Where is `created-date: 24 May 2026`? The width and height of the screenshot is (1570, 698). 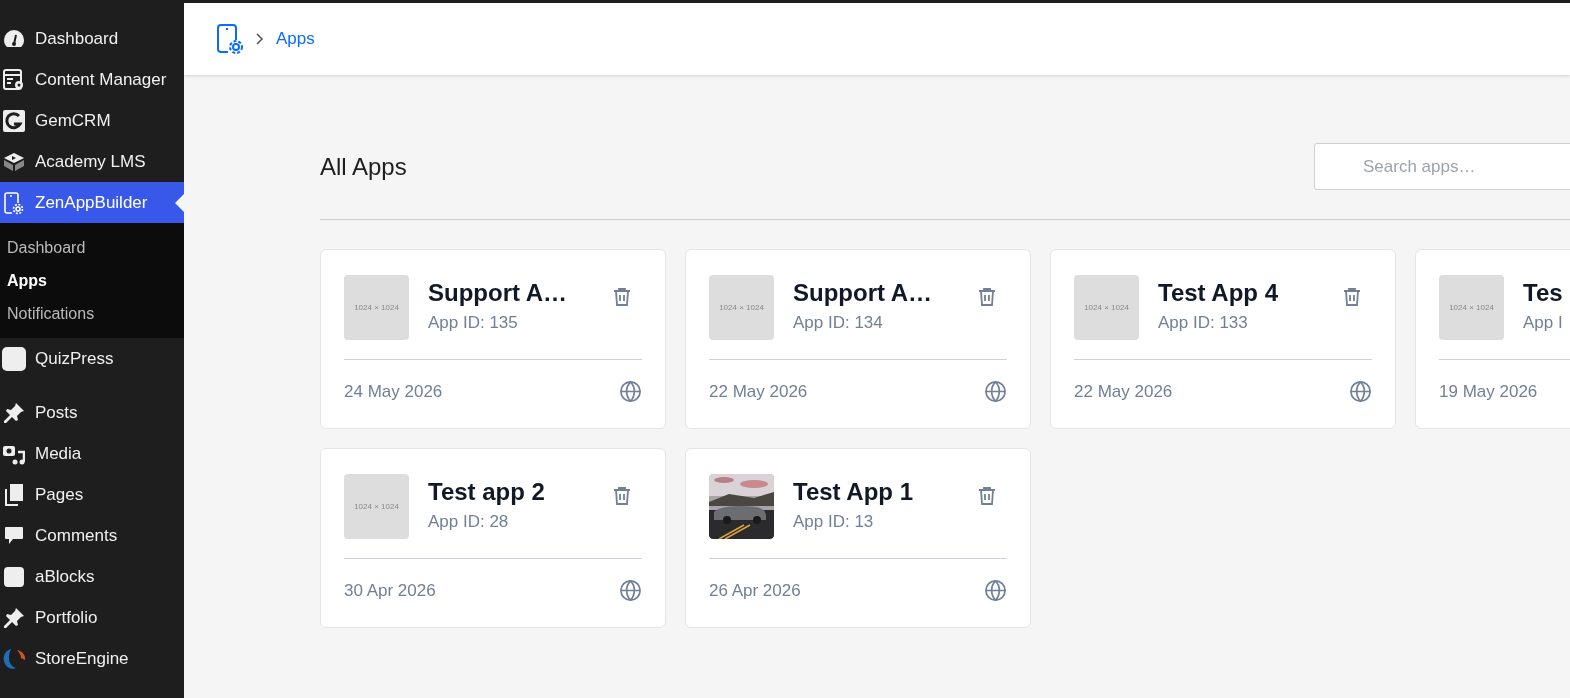
created-date: 24 May 2026 is located at coordinates (393, 391).